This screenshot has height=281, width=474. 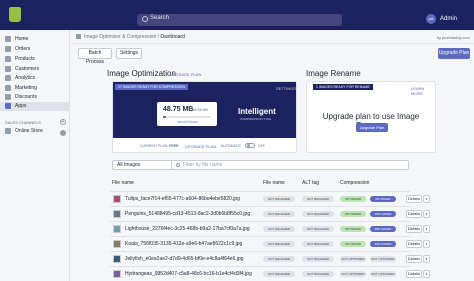 What do you see at coordinates (141, 73) in the screenshot?
I see `image-optimization-title: Image Optimization` at bounding box center [141, 73].